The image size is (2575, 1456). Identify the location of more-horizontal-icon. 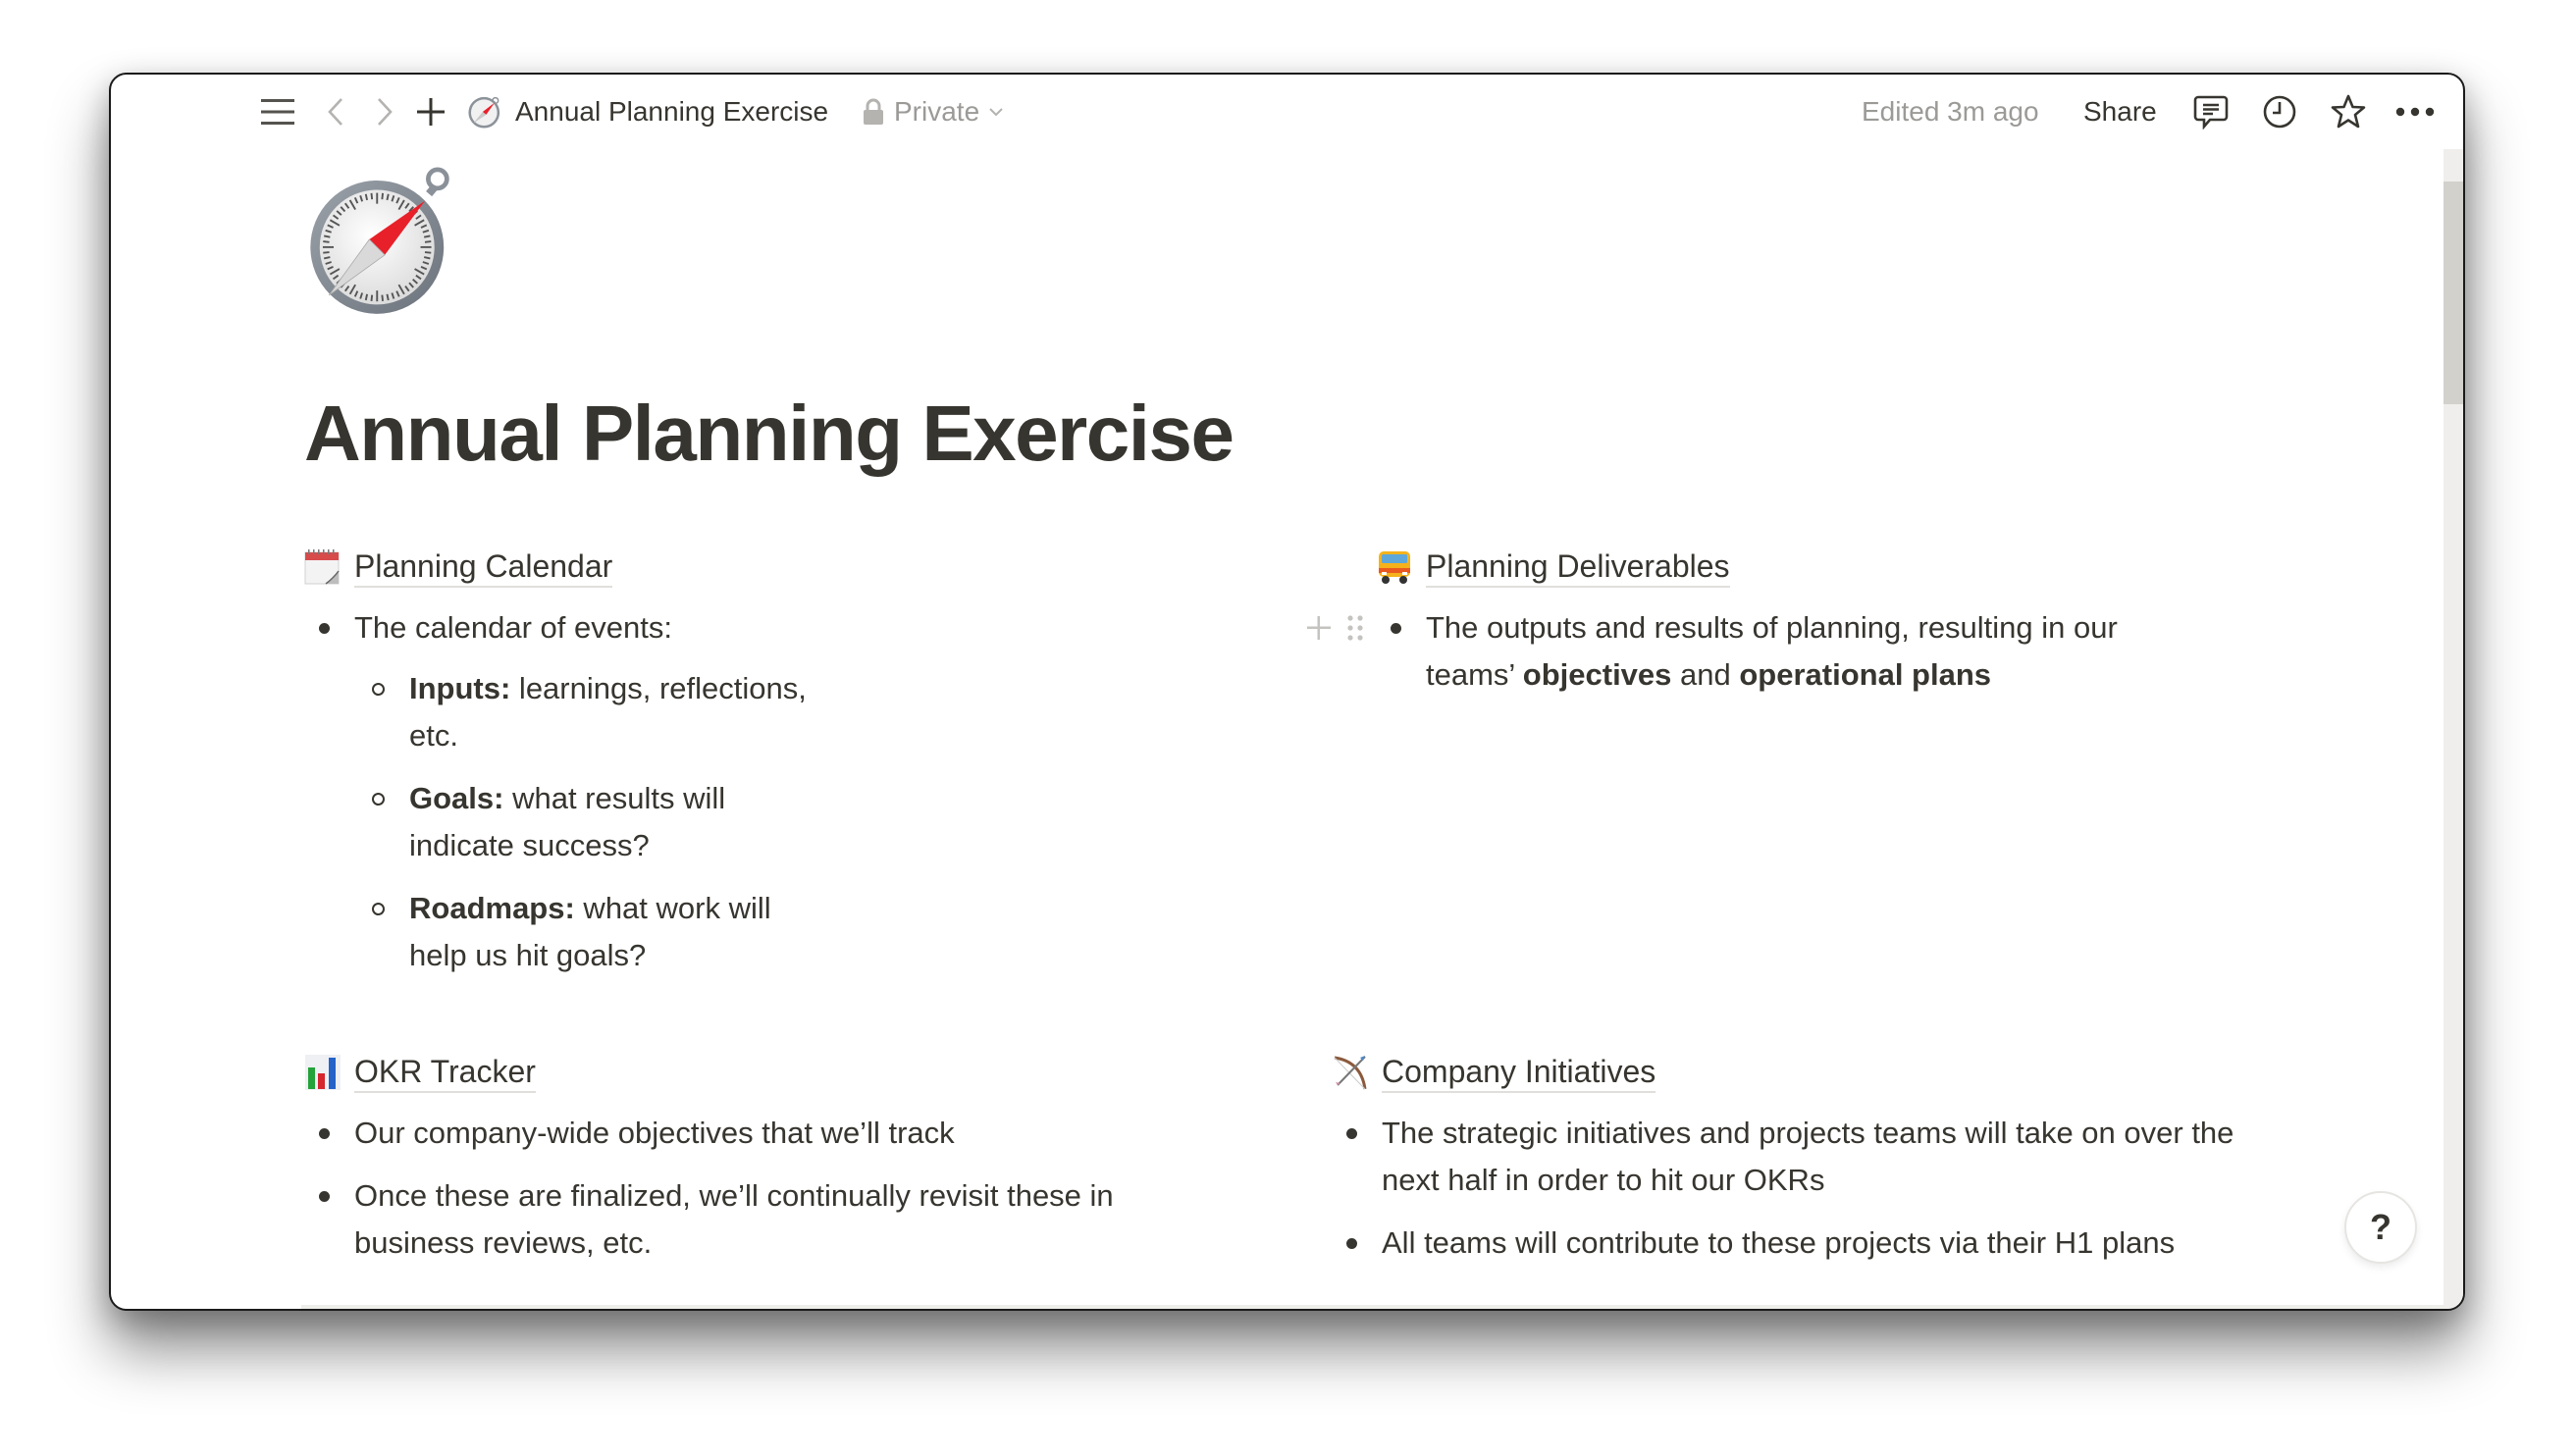
(2415, 111).